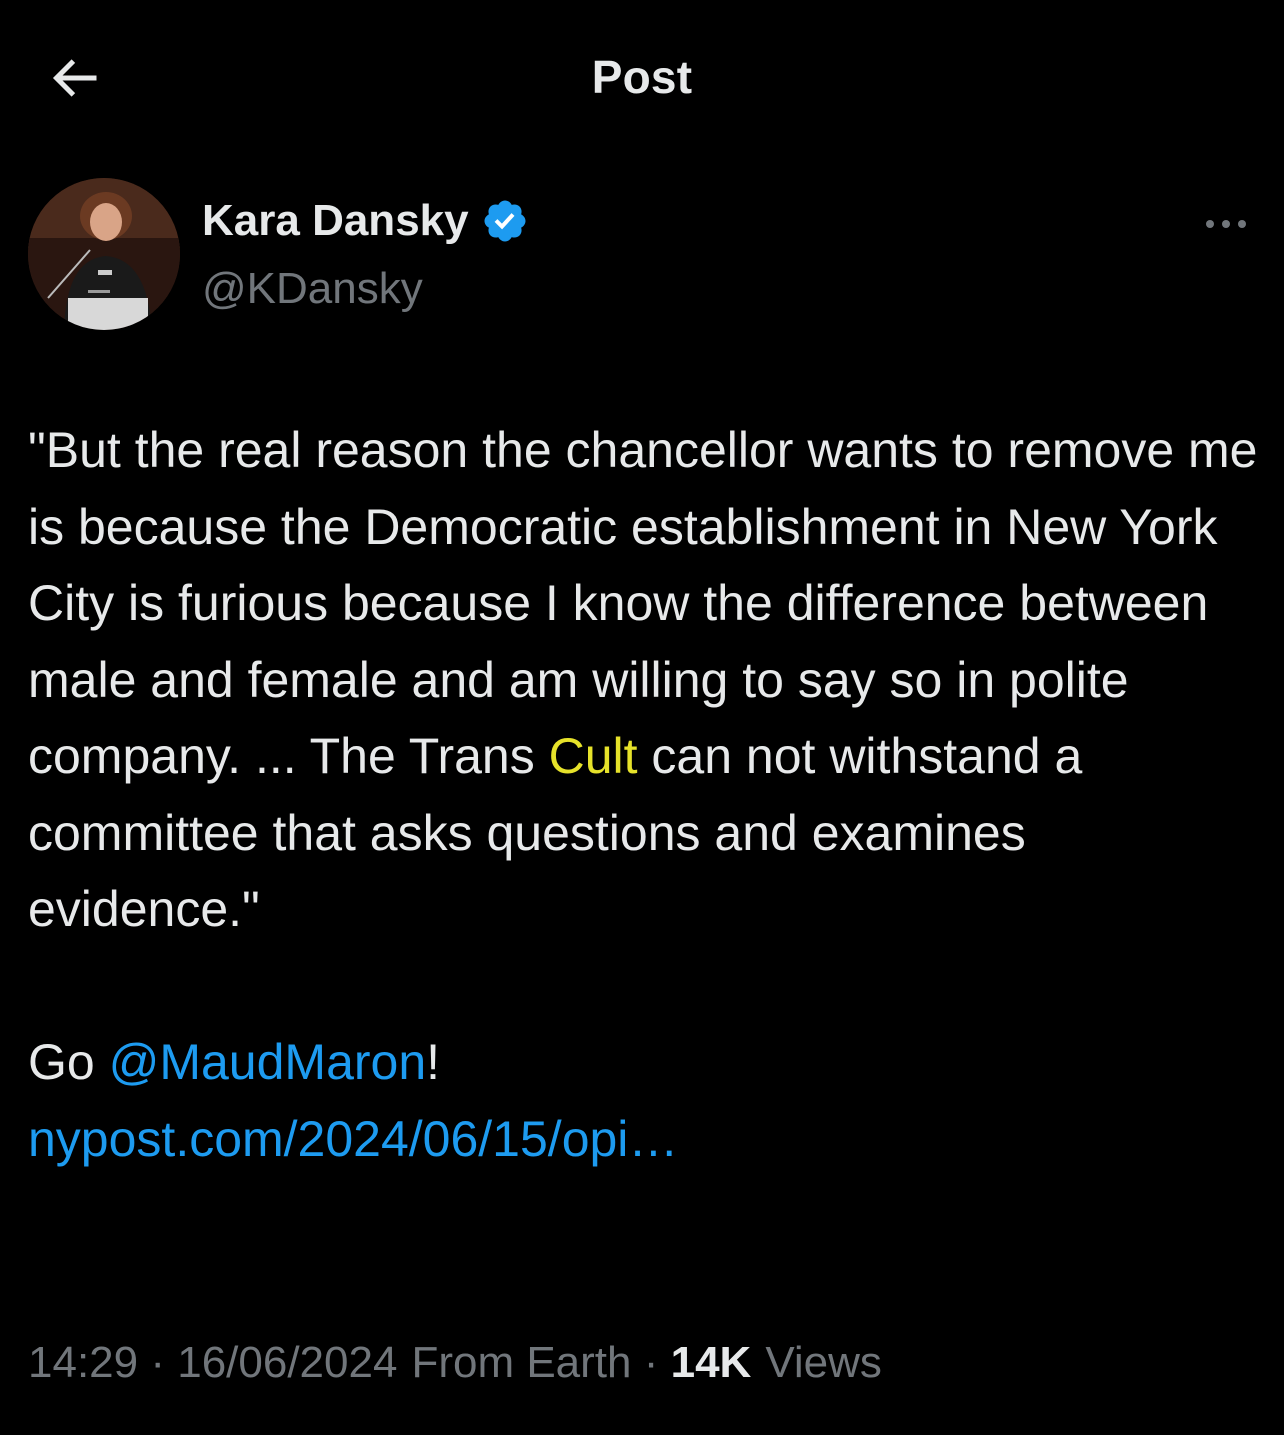  What do you see at coordinates (642, 256) in the screenshot?
I see `post-author: Kara Dansky @KDansky` at bounding box center [642, 256].